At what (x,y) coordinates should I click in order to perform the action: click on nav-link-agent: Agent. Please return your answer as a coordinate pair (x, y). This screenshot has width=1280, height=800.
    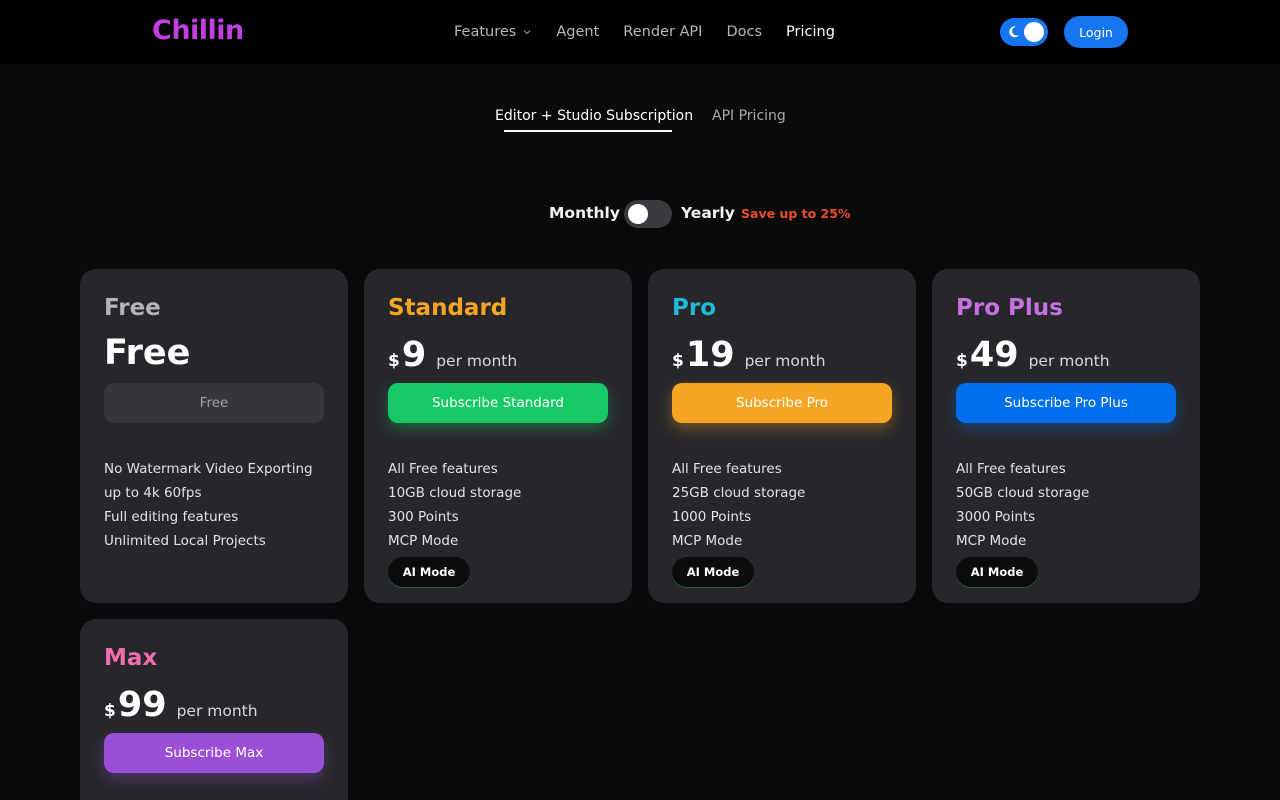
    Looking at the image, I should click on (577, 32).